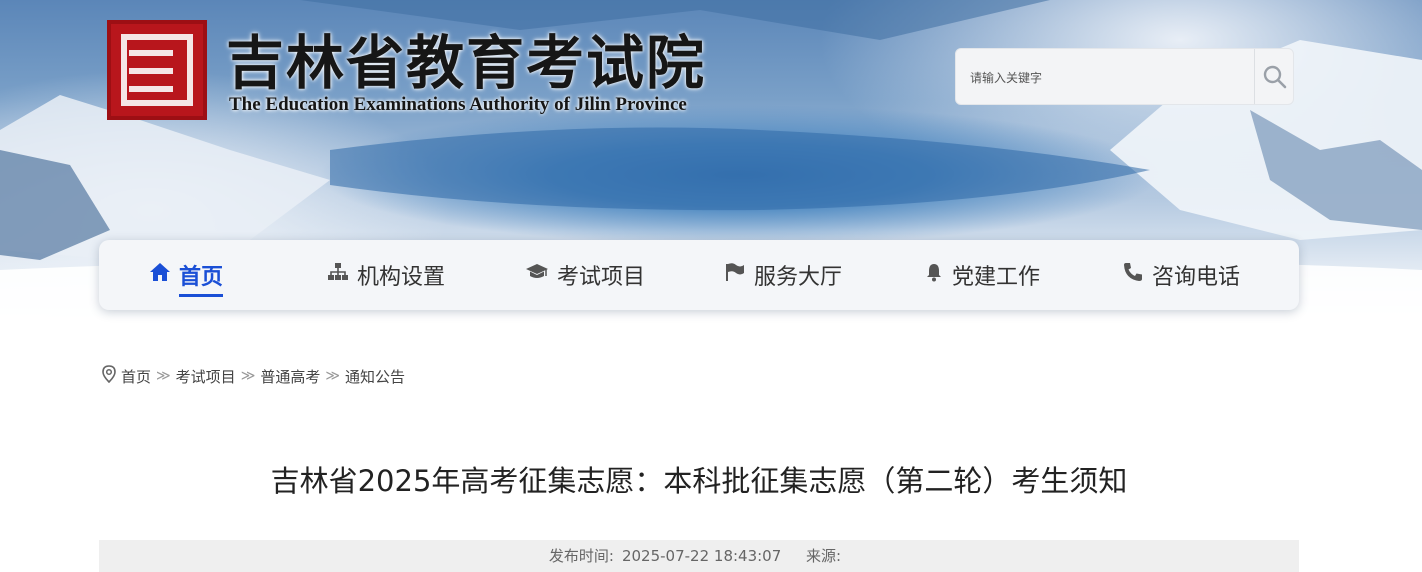 Image resolution: width=1422 pixels, height=572 pixels. I want to click on nav-item-org: 机构设置, so click(386, 275).